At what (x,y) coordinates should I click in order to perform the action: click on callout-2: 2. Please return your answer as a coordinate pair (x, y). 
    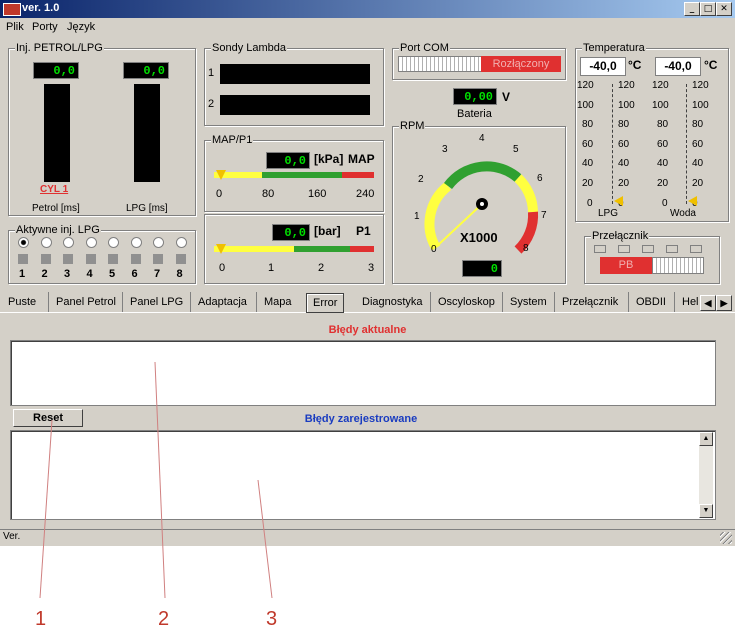
    Looking at the image, I should click on (164, 619).